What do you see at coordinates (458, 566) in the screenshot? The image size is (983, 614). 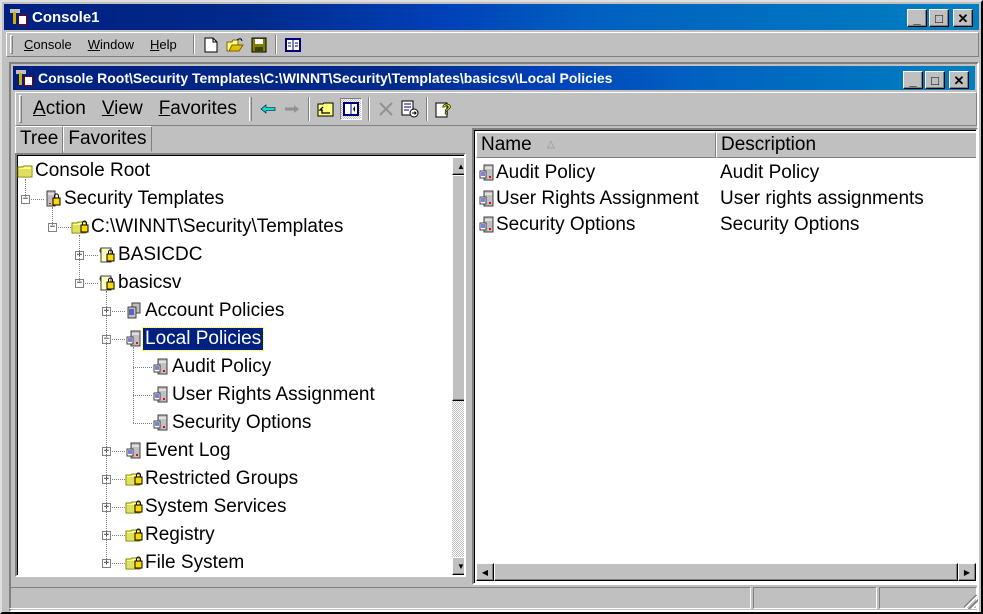 I see `scroll-down-button: ▼` at bounding box center [458, 566].